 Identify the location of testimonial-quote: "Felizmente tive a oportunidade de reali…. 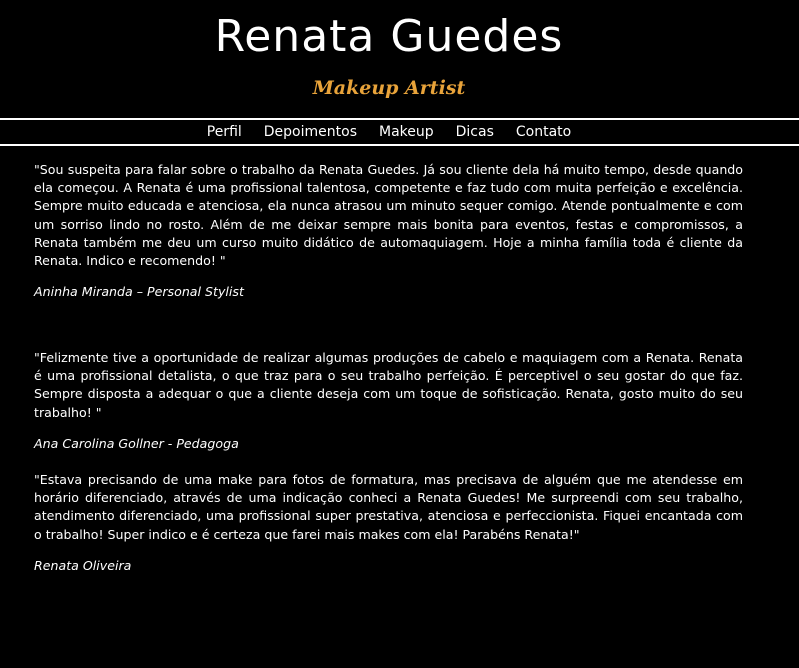
(388, 385).